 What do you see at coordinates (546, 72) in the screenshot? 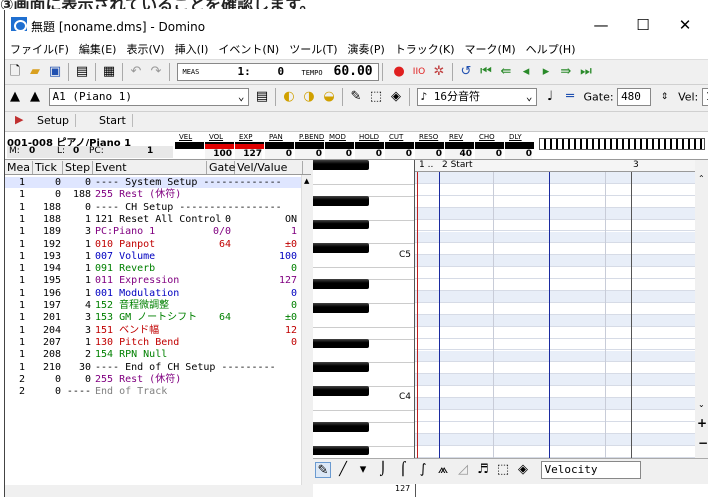
I see `play-icon: ▸` at bounding box center [546, 72].